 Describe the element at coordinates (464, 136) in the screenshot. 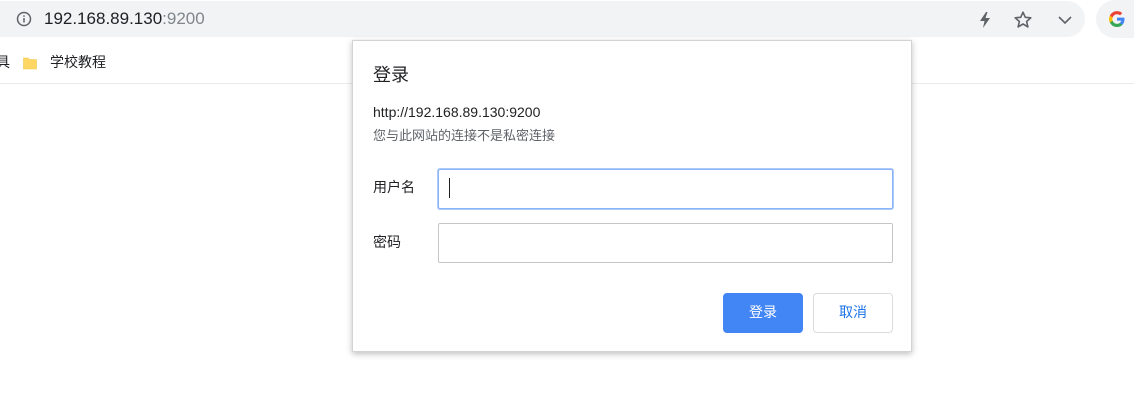

I see `connection-warning: 您与此网站的连接不是私密连接` at that location.